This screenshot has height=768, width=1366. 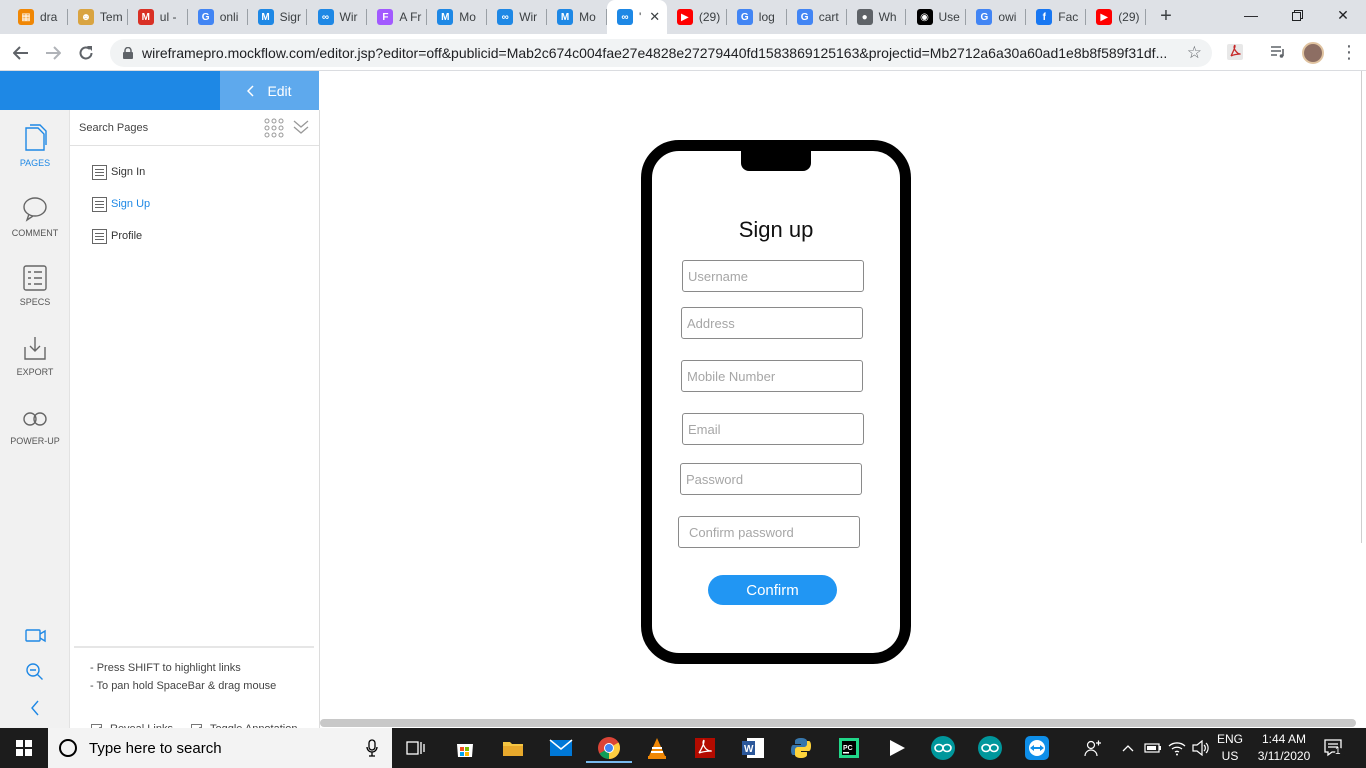 I want to click on battery-icon, so click(x=1153, y=748).